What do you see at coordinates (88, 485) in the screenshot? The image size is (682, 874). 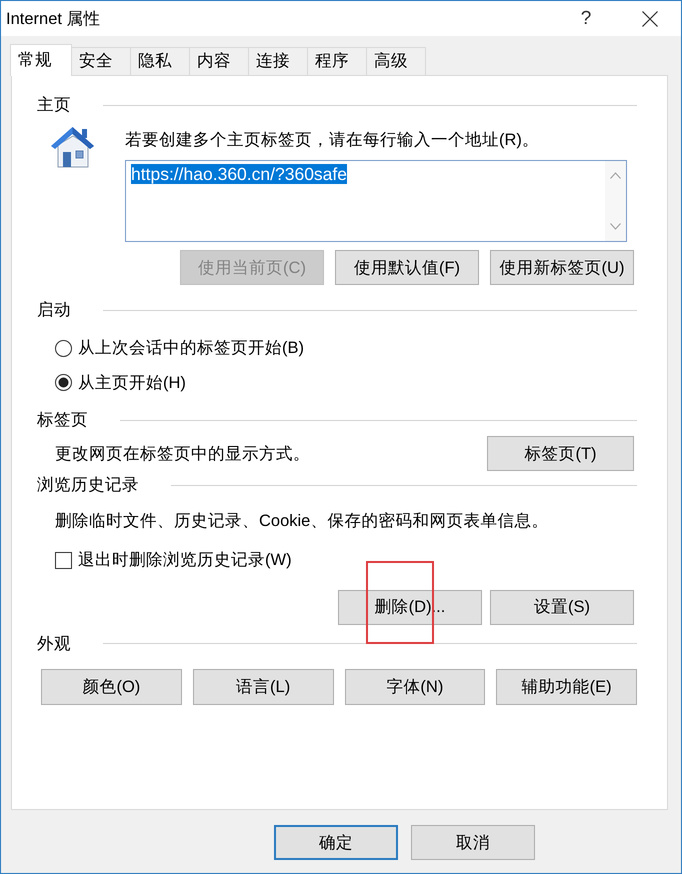 I see `section-heading: 浏览历史记录` at bounding box center [88, 485].